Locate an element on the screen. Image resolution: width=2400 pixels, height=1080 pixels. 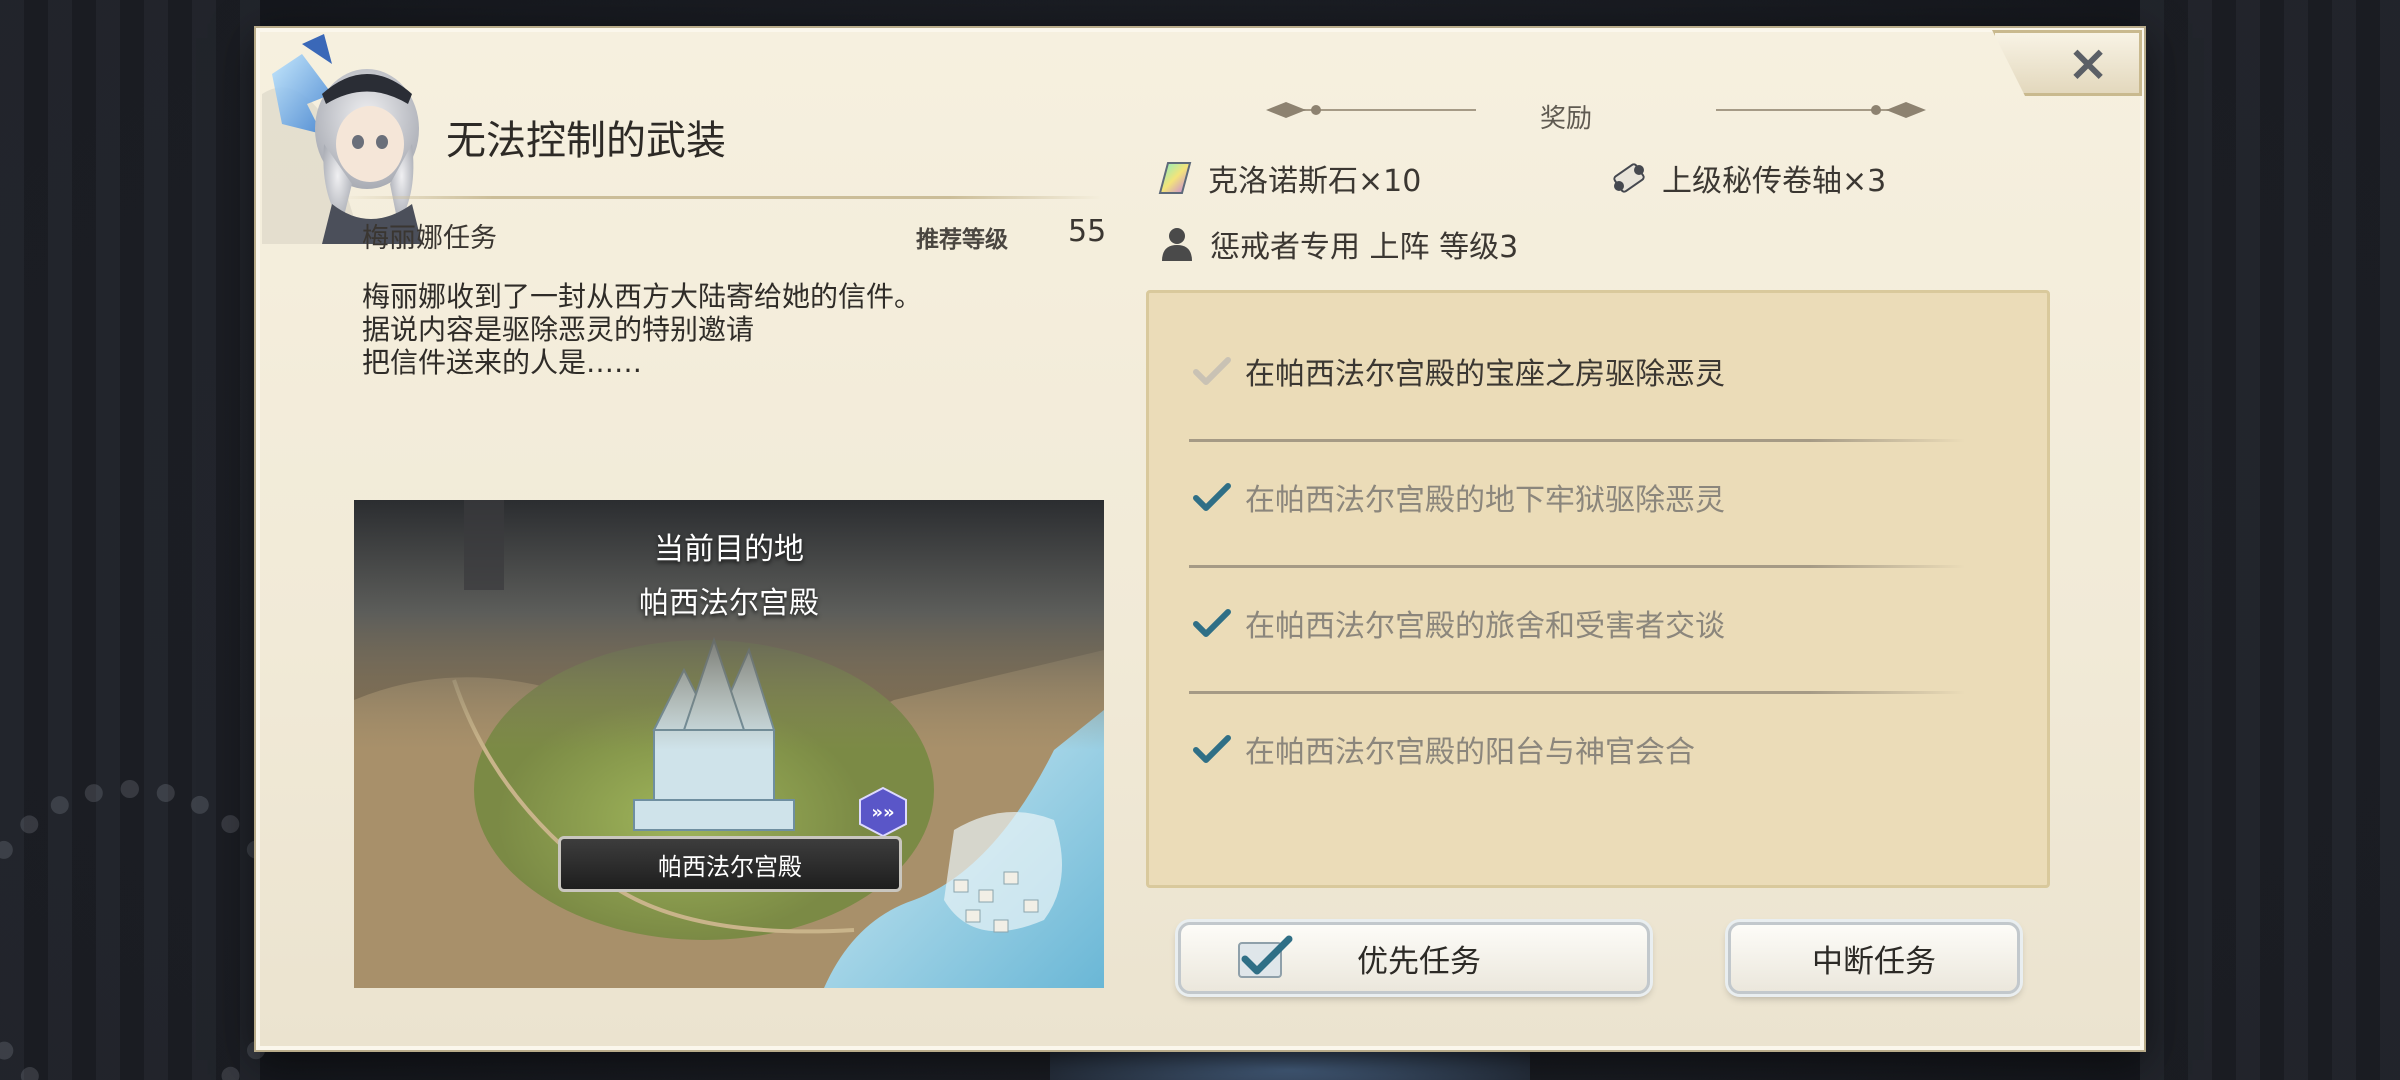
recommended-level-value: 55 is located at coordinates (1087, 231).